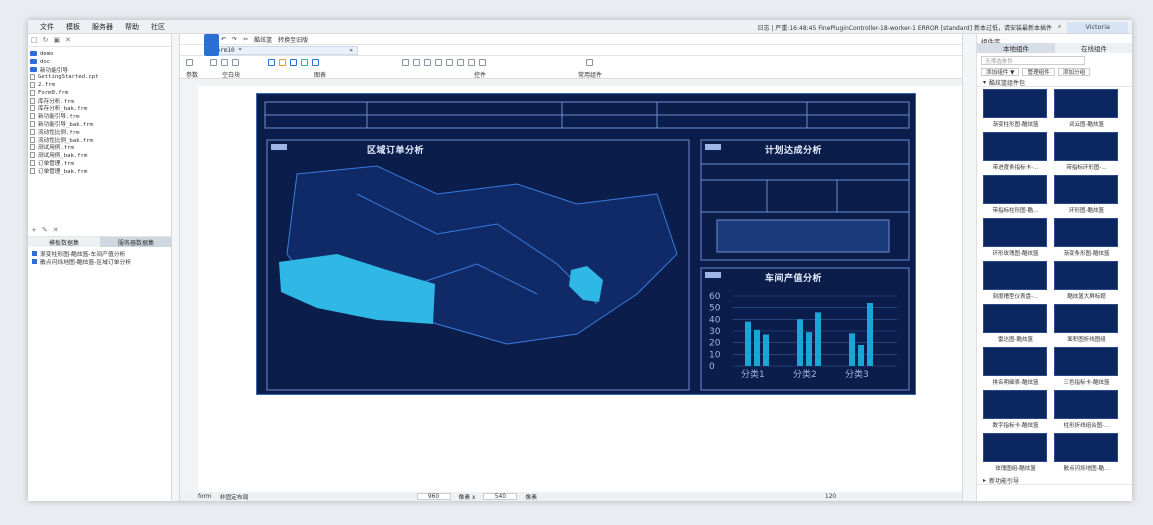 This screenshot has width=1153, height=525. Describe the element at coordinates (100, 108) in the screenshot. I see `tree-item: 库存分析_bak.frm` at that location.